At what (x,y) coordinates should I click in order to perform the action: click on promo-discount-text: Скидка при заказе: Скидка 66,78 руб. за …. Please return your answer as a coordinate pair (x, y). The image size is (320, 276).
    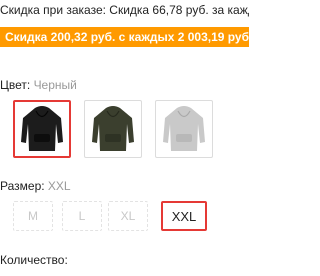
    Looking at the image, I should click on (124, 10).